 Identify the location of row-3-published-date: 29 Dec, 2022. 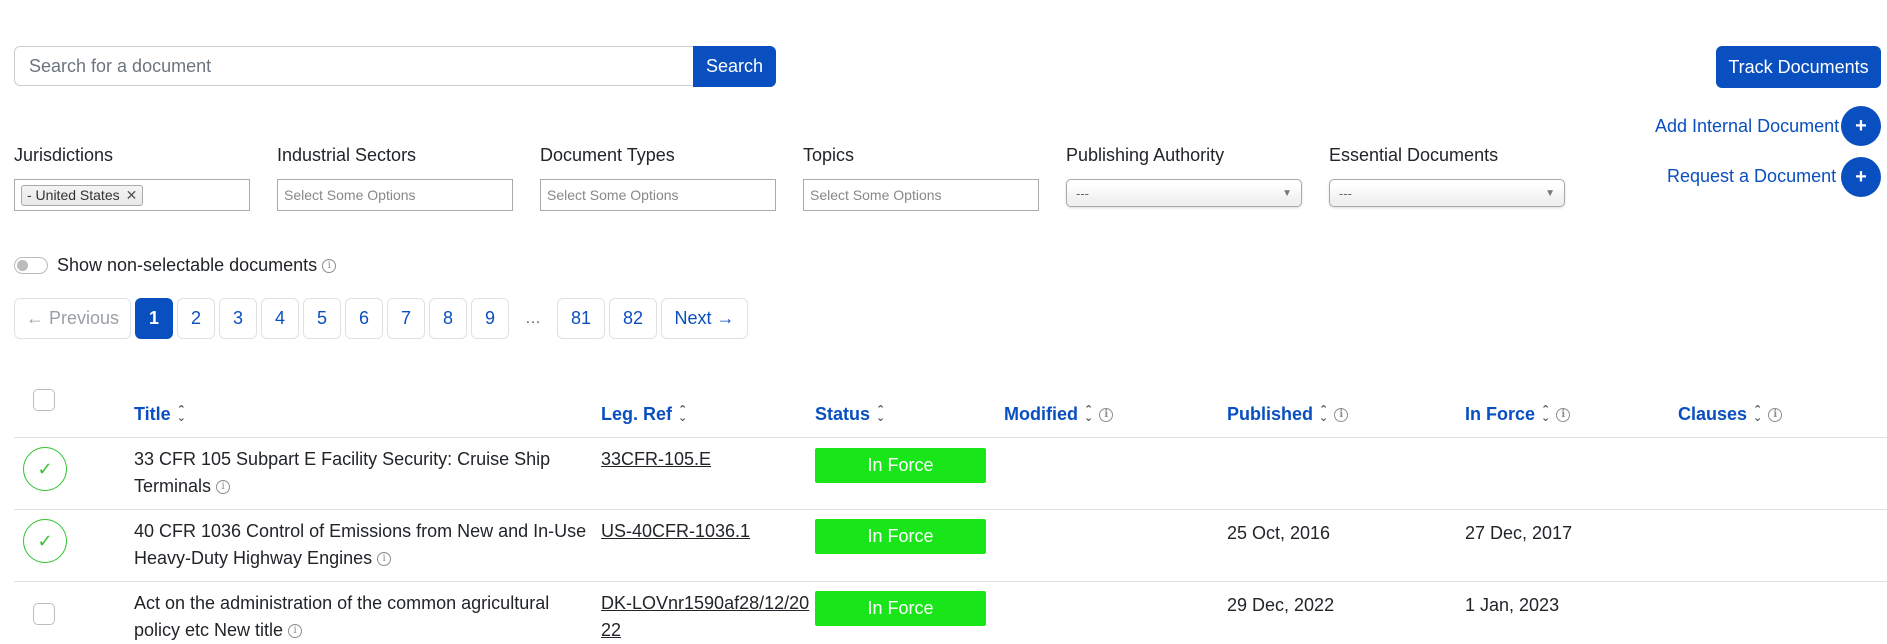
(1281, 605).